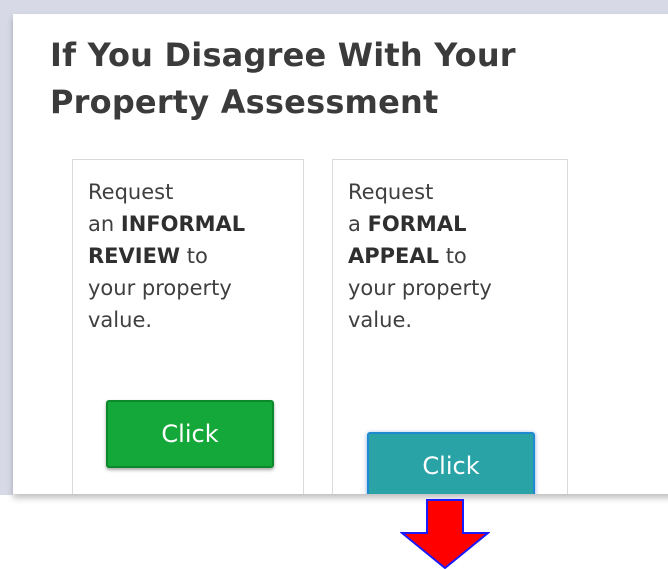  Describe the element at coordinates (417, 224) in the screenshot. I see `card-text-bold-1: FORMAL` at that location.